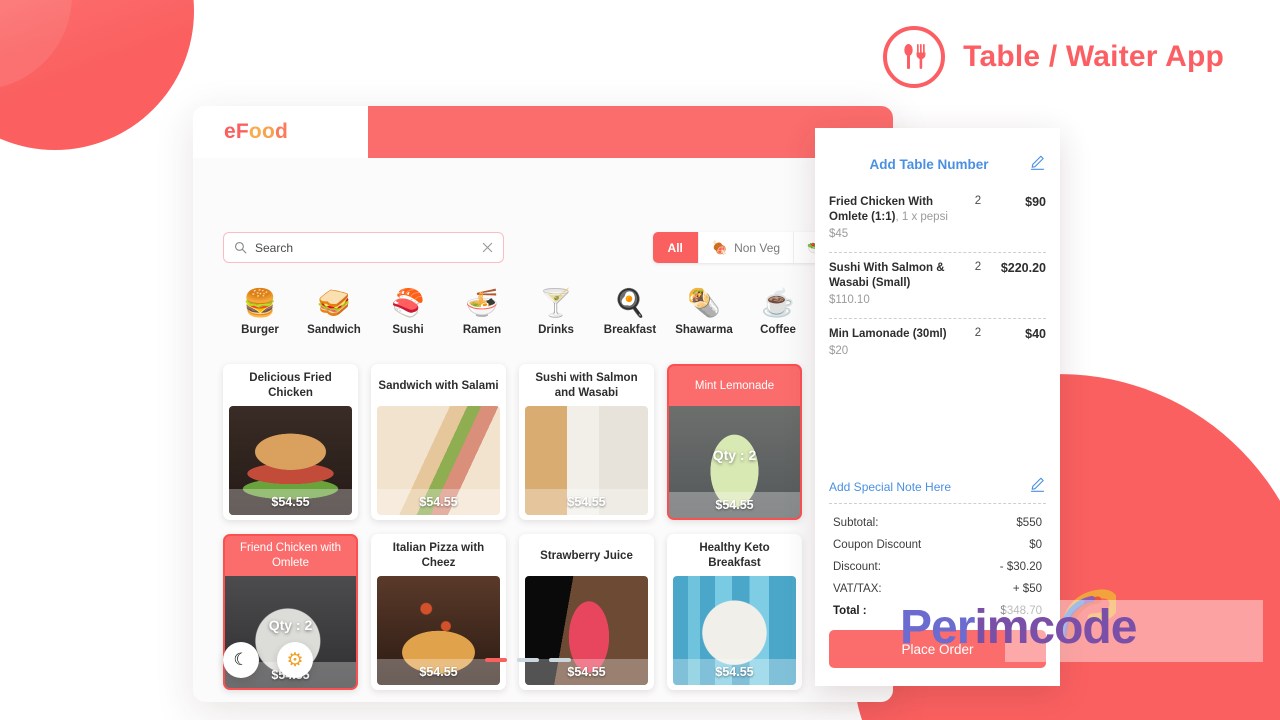  What do you see at coordinates (268, 131) in the screenshot?
I see `logo-letter-o2: o` at bounding box center [268, 131].